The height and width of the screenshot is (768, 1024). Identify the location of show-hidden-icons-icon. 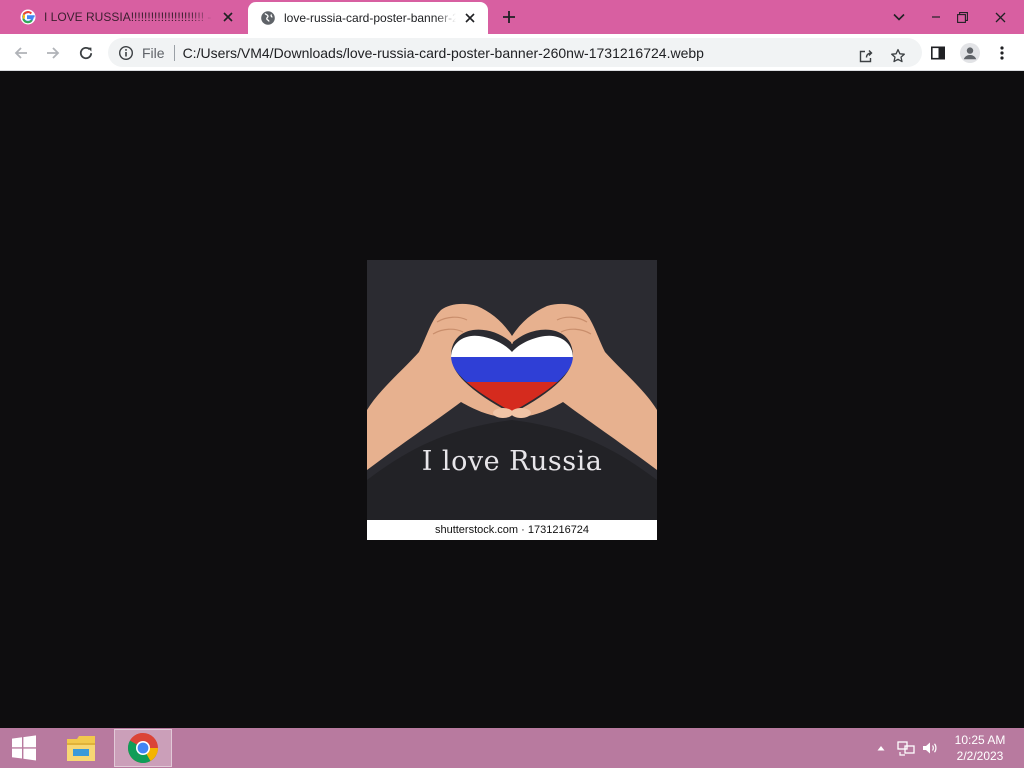
(881, 748).